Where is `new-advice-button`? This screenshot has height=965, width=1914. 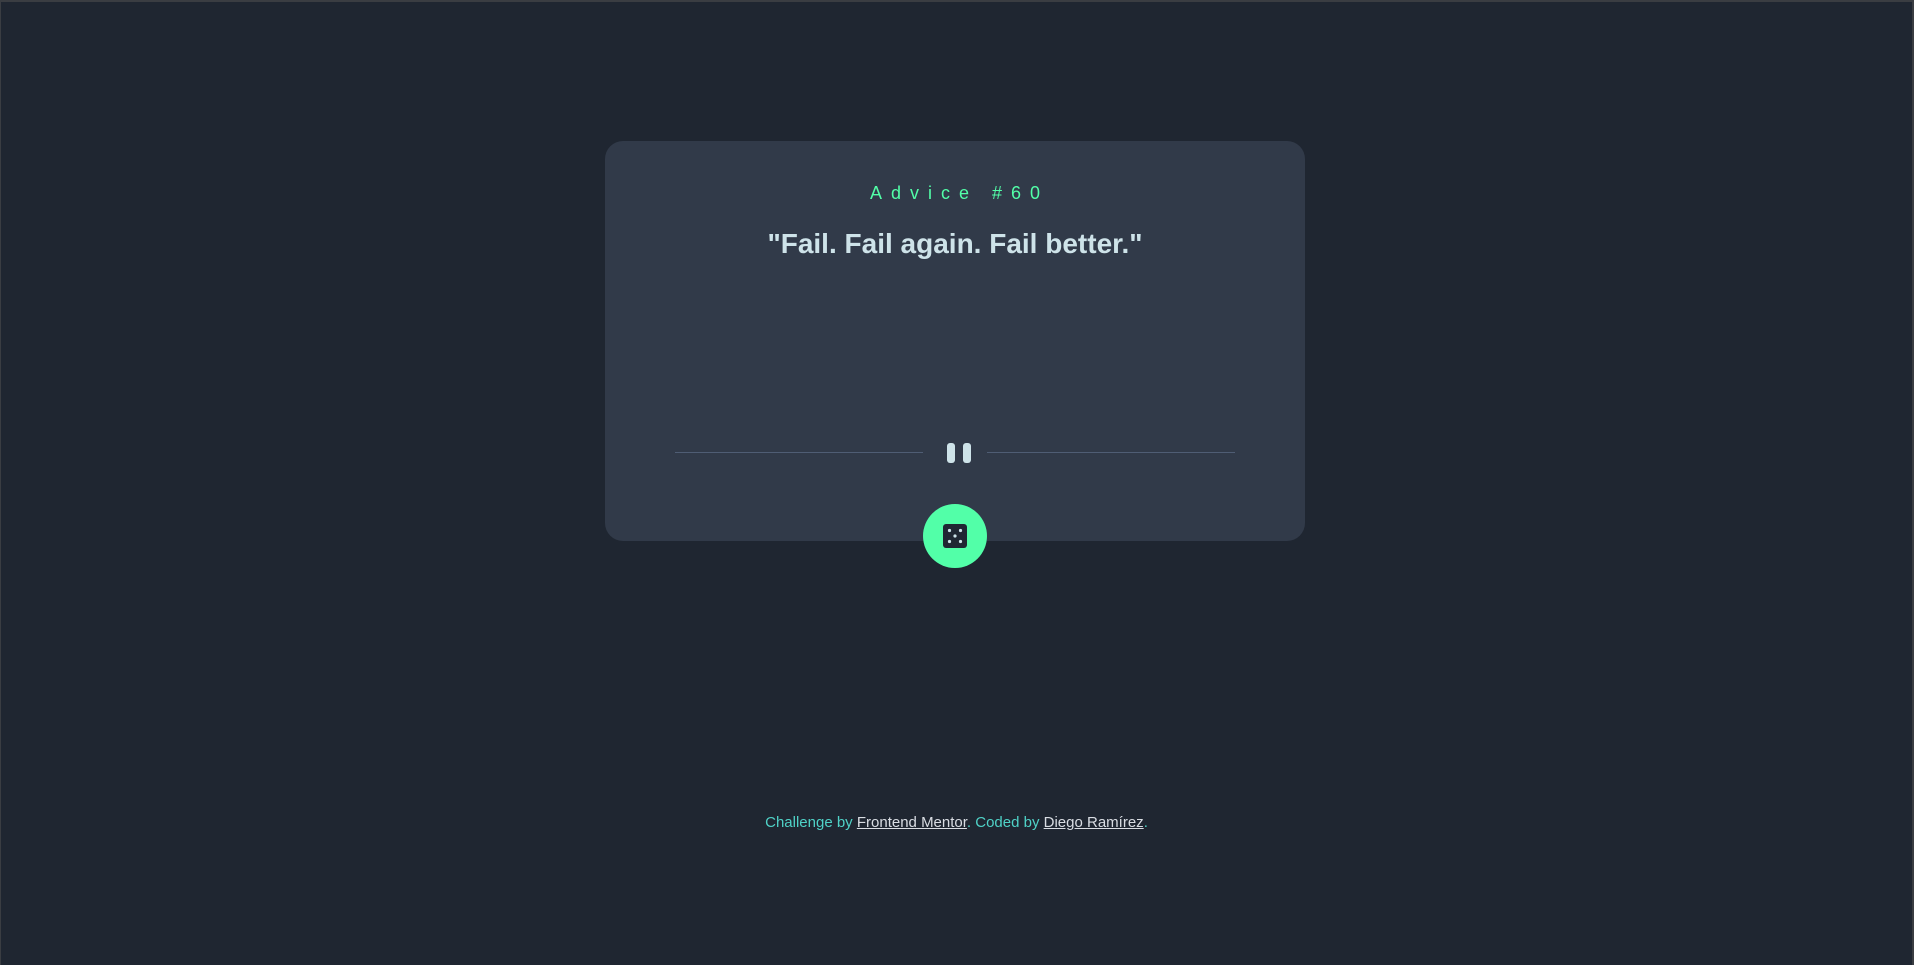
new-advice-button is located at coordinates (955, 536).